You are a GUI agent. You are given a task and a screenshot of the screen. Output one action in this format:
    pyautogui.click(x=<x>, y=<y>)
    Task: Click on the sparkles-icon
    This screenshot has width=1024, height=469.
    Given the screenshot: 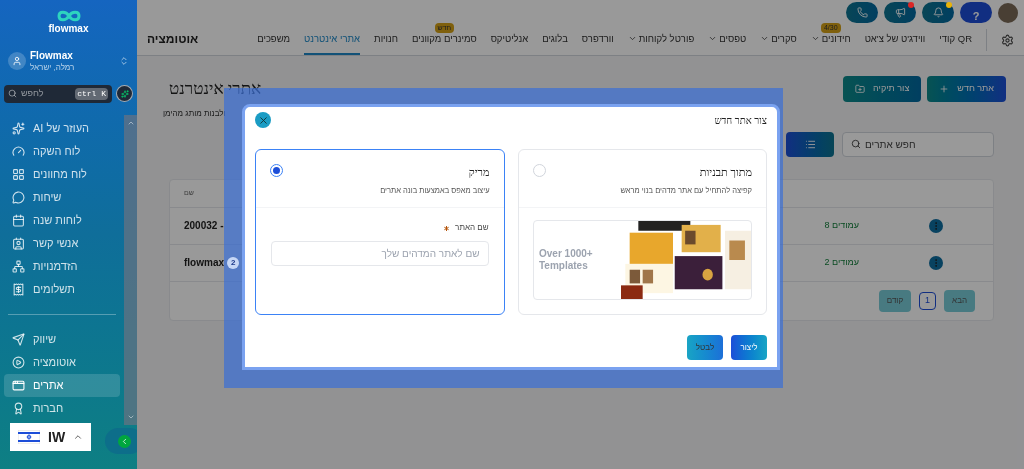 What is the action you would take?
    pyautogui.click(x=18, y=128)
    